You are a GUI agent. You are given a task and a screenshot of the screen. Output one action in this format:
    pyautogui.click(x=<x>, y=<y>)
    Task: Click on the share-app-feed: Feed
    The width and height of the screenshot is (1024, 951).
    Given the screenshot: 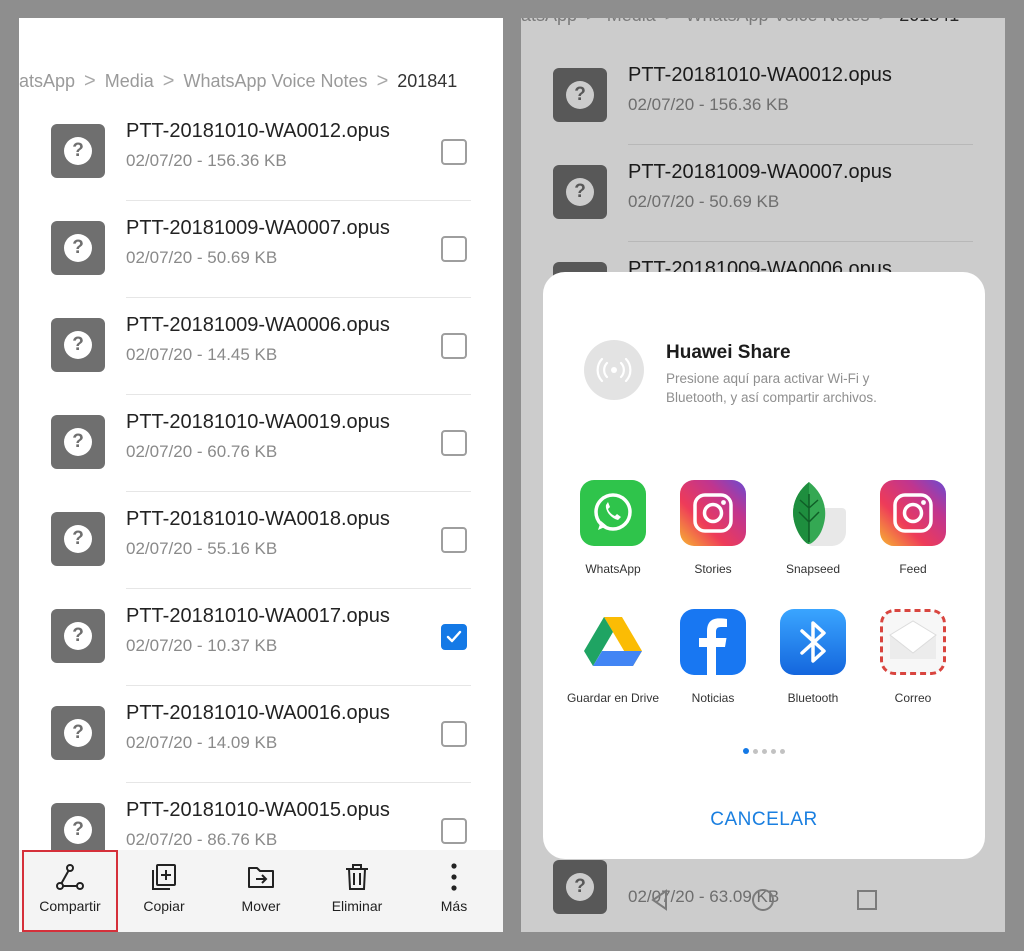 What is the action you would take?
    pyautogui.click(x=913, y=528)
    